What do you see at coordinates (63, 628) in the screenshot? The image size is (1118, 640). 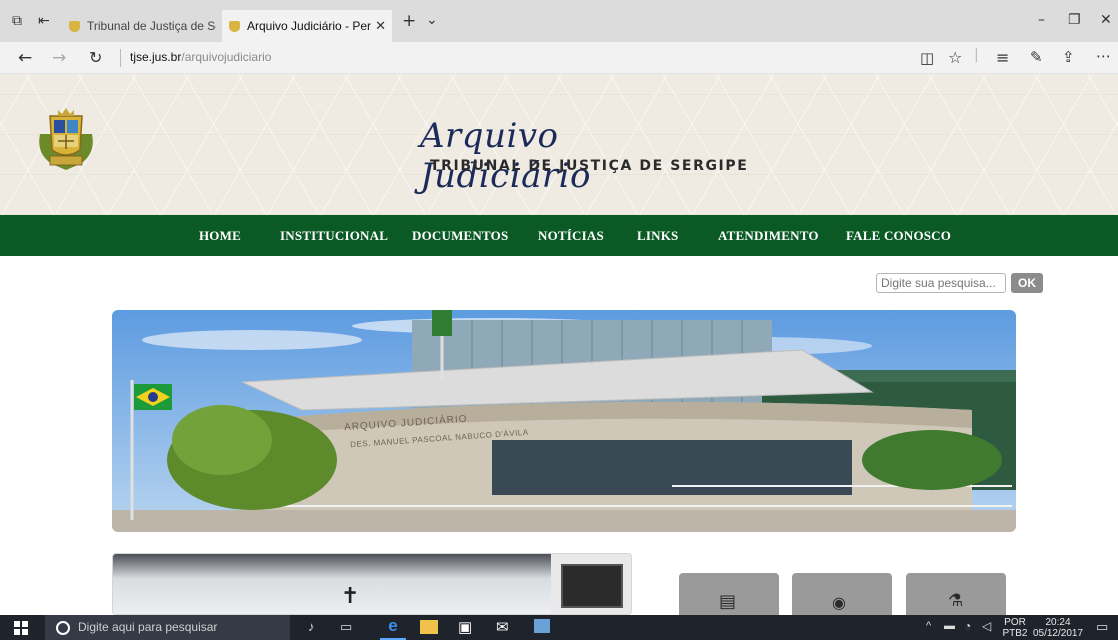 I see `cortana-icon` at bounding box center [63, 628].